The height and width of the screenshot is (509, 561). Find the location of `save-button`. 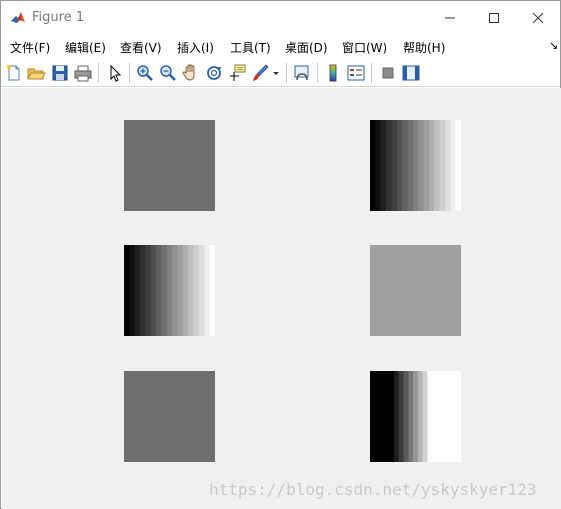

save-button is located at coordinates (60, 73).